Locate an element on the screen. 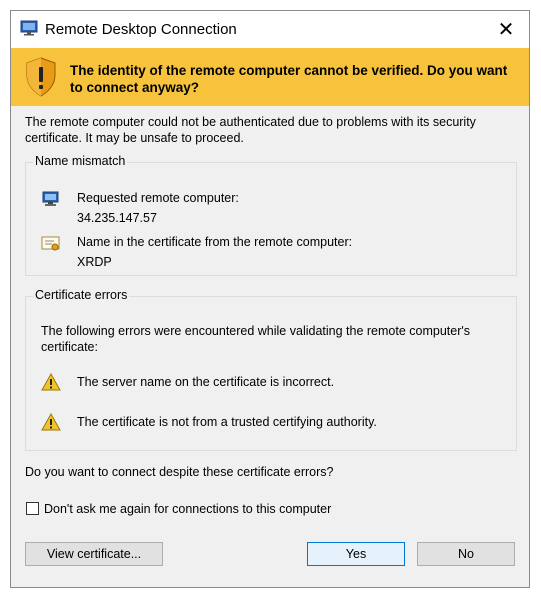 This screenshot has width=541, height=592. window-title: Remote Desktop Connection is located at coordinates (141, 29).